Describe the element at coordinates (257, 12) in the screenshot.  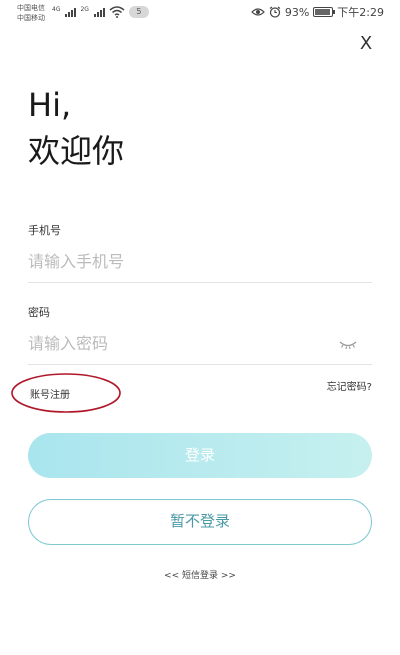
I see `eye-comfort-icon` at that location.